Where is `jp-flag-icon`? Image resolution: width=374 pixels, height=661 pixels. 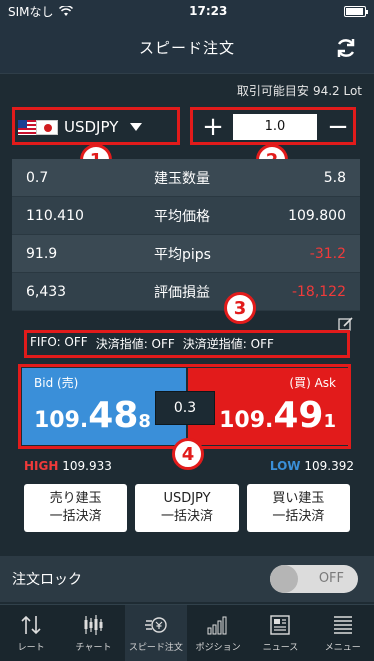 jp-flag-icon is located at coordinates (47, 127).